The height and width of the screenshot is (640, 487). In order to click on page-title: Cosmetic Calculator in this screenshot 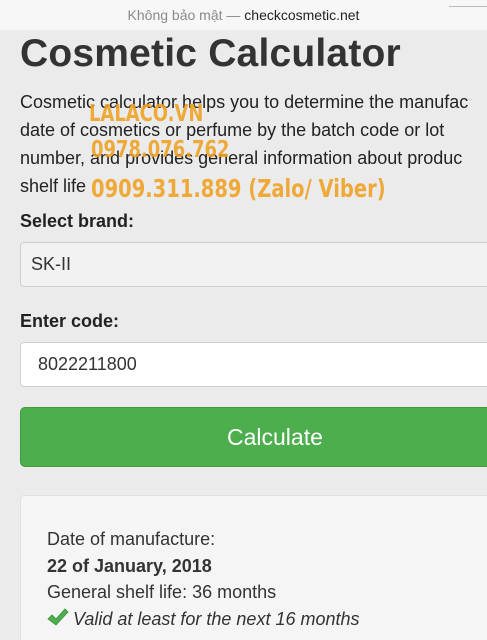, I will do `click(210, 53)`.